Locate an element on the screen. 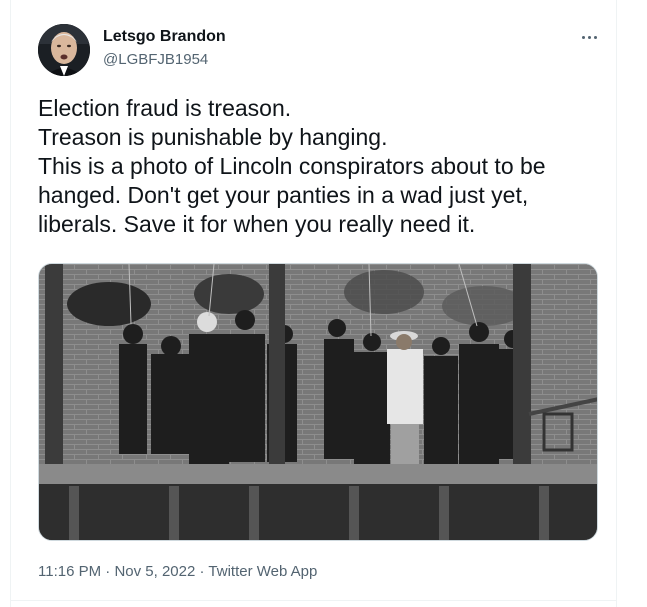 Image resolution: width=647 pixels, height=607 pixels. tweet-bottom-divider is located at coordinates (313, 600).